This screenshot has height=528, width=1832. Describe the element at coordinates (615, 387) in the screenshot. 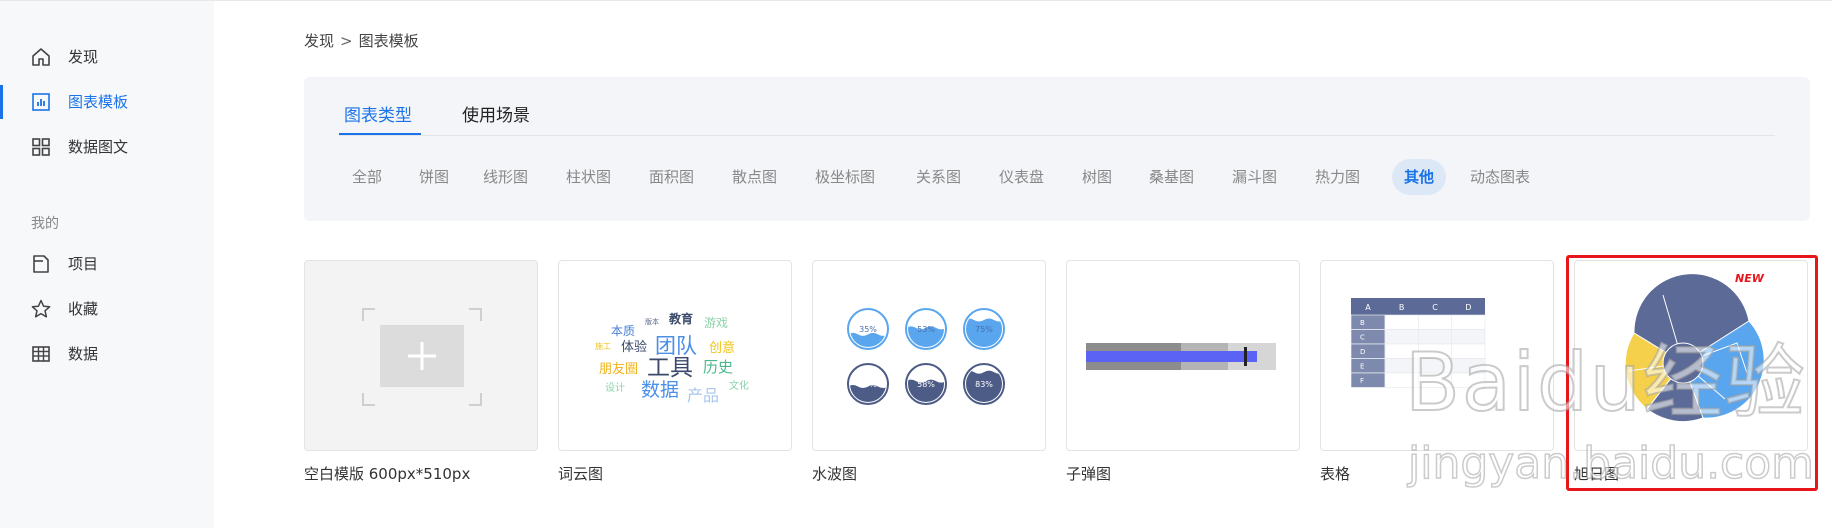

I see `word: 设计` at that location.